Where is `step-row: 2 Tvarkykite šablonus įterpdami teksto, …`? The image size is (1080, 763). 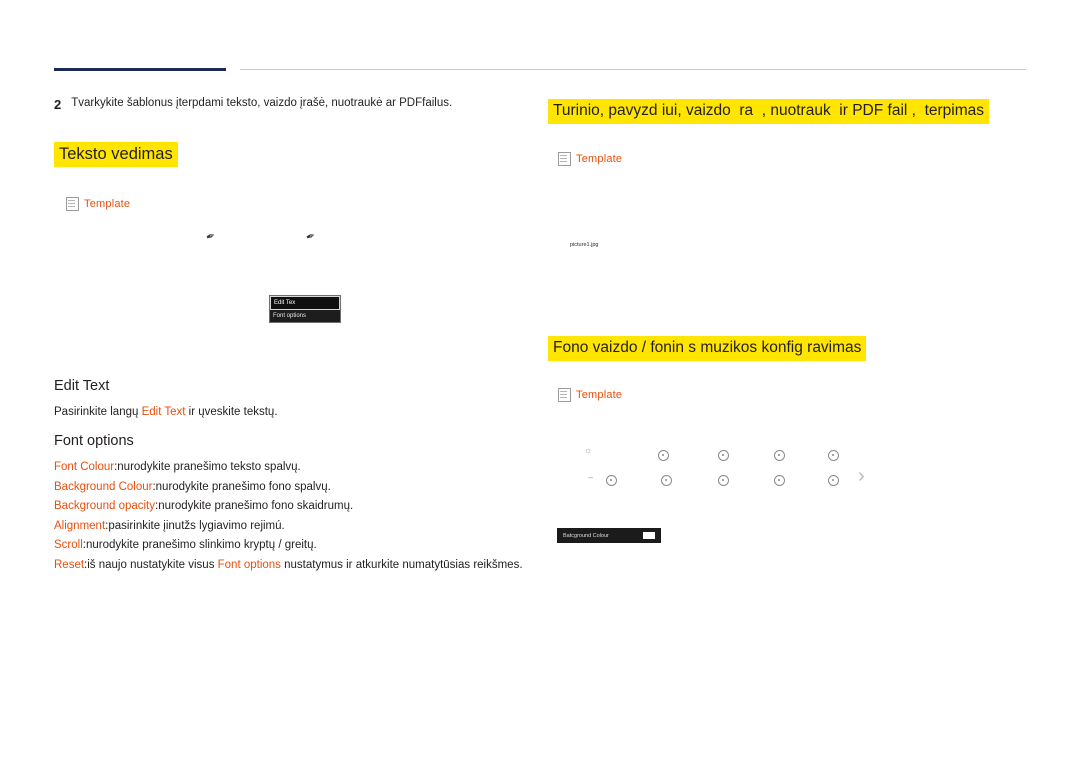
step-row: 2 Tvarkykite šablonus įterpdami teksto, … is located at coordinates (284, 104).